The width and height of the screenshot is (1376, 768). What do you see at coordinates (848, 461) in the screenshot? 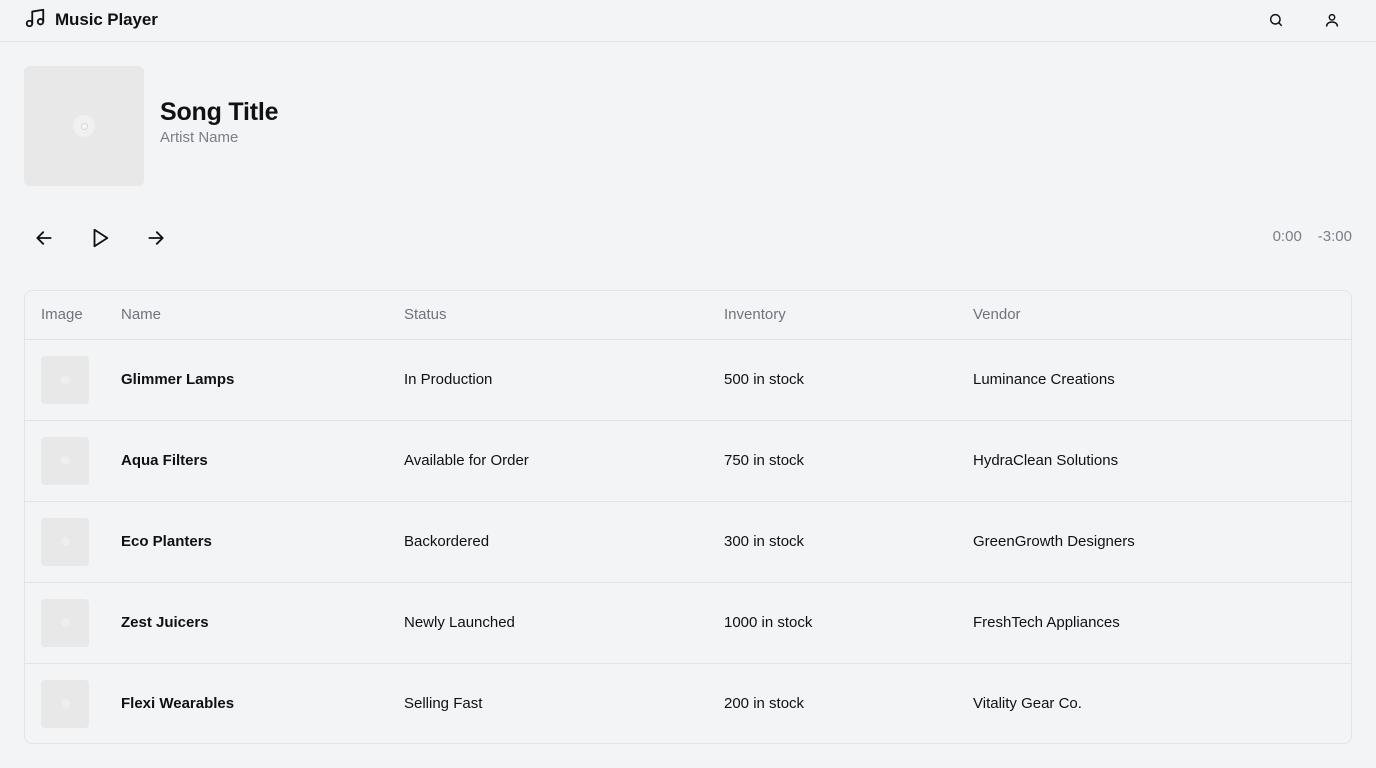
I see `product-inventory: 750 in stock` at bounding box center [848, 461].